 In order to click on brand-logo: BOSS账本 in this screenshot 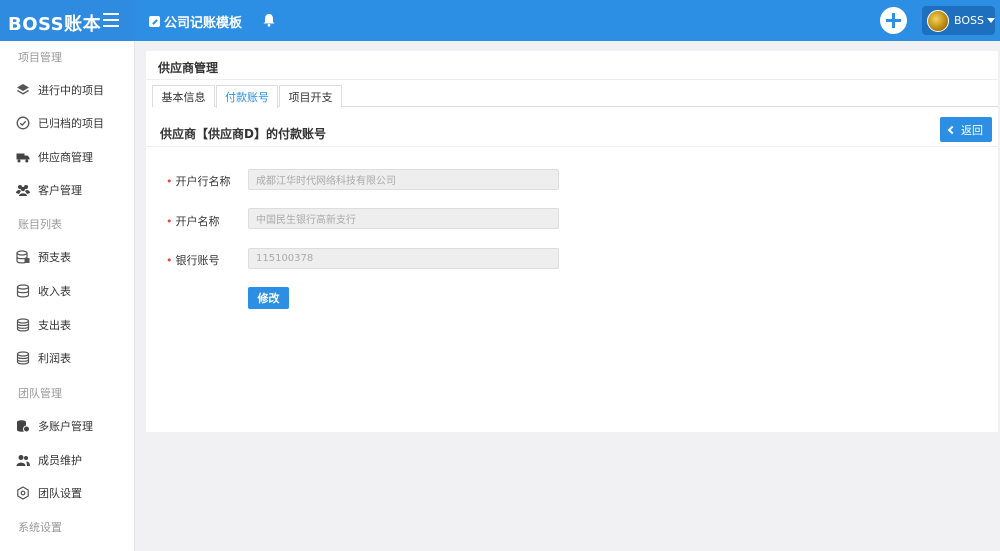, I will do `click(54, 23)`.